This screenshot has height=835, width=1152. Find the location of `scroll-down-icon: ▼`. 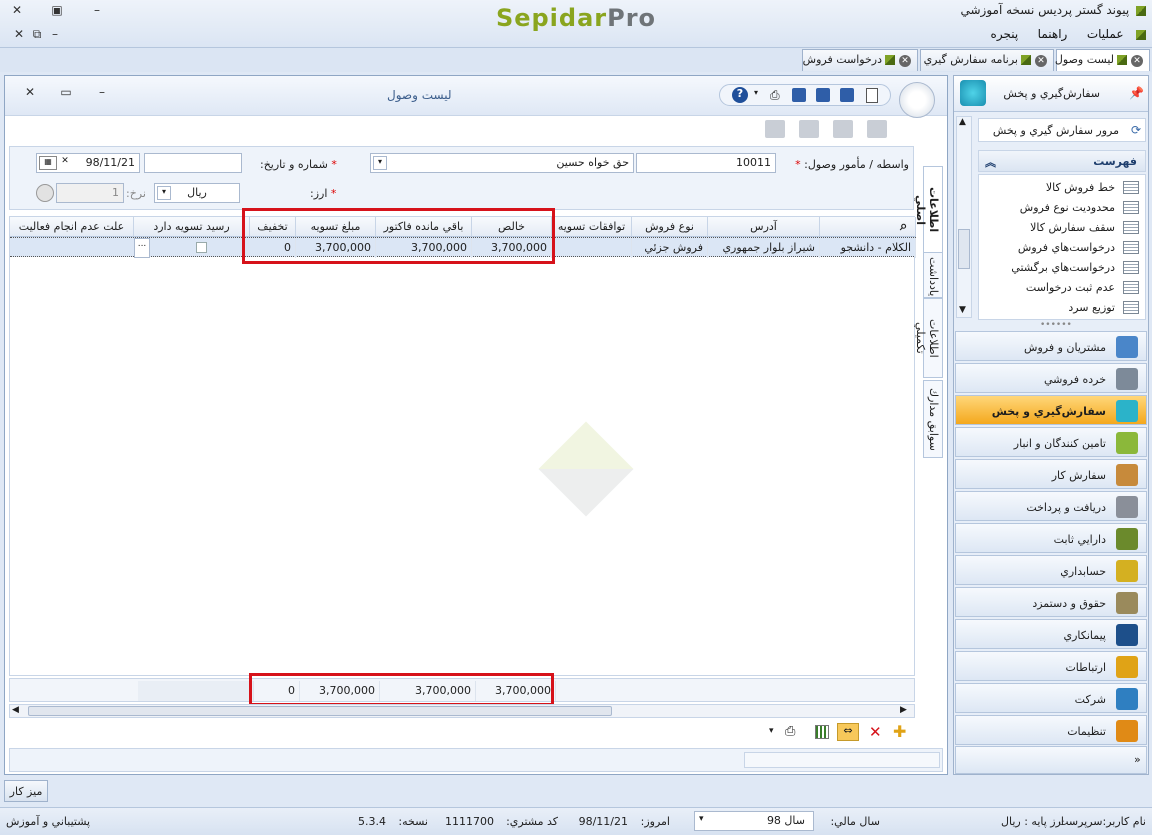

scroll-down-icon: ▼ is located at coordinates (962, 310).